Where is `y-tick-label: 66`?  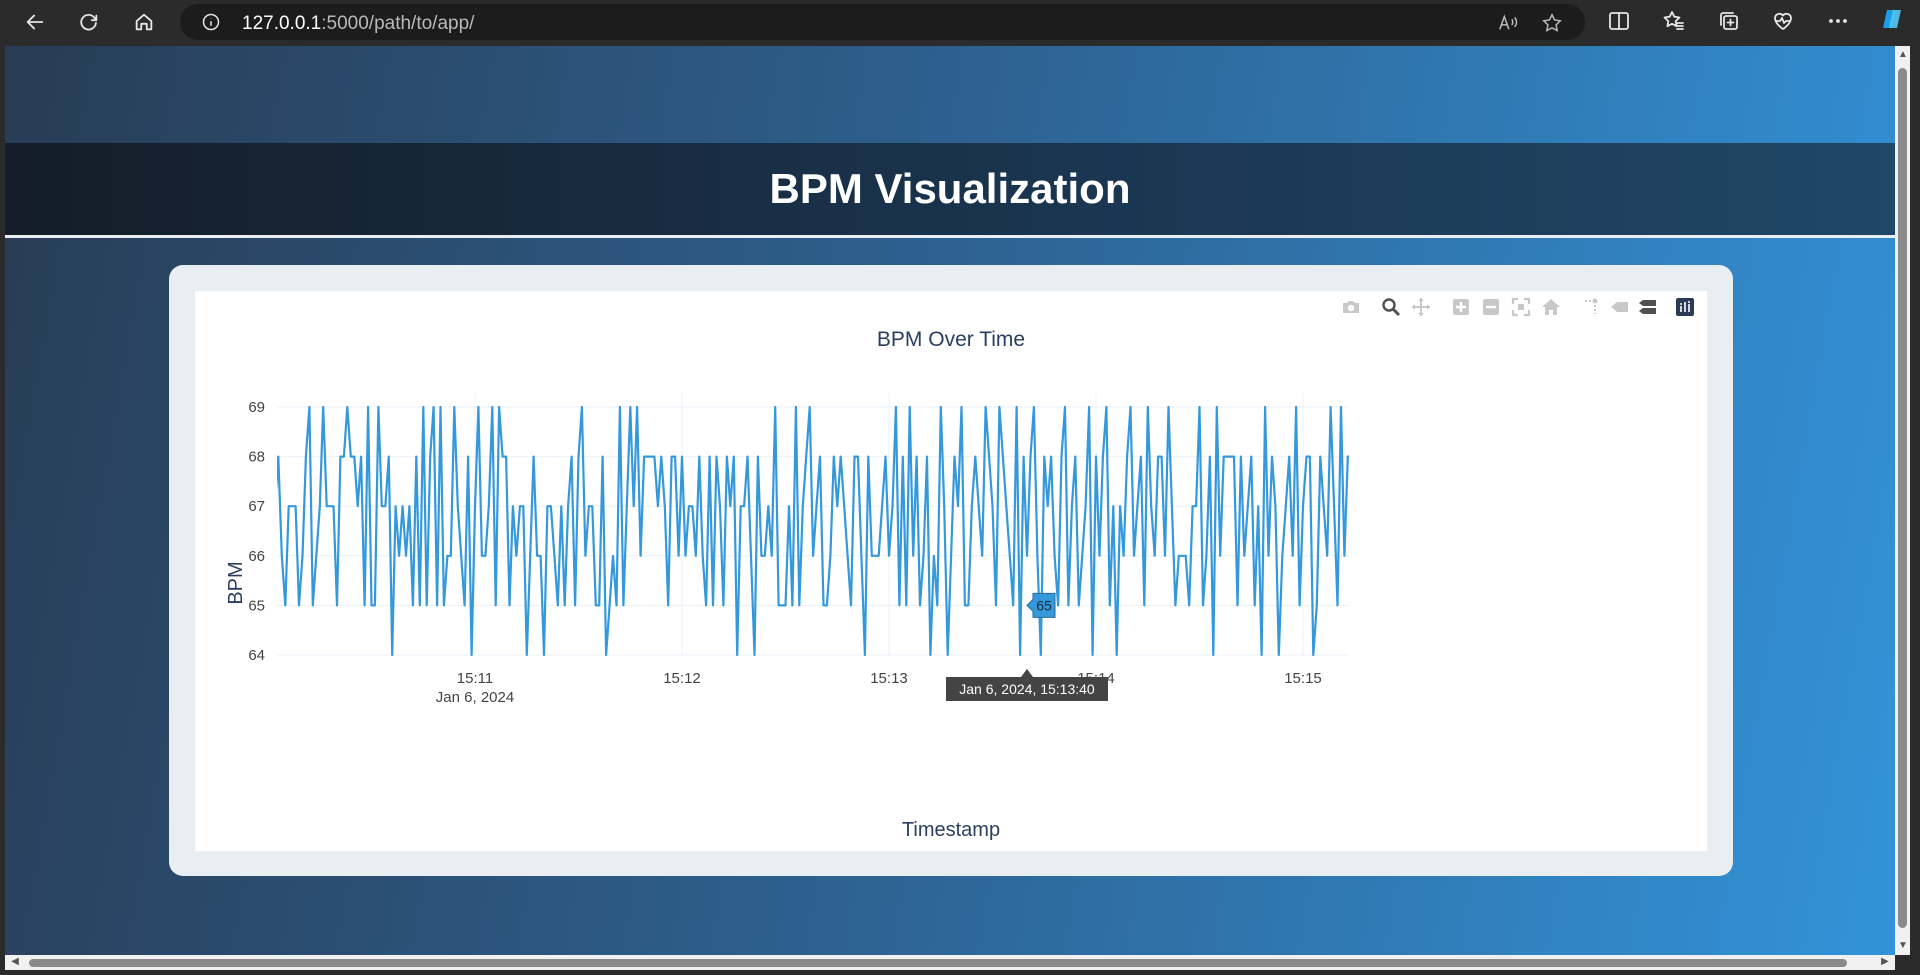 y-tick-label: 66 is located at coordinates (256, 556).